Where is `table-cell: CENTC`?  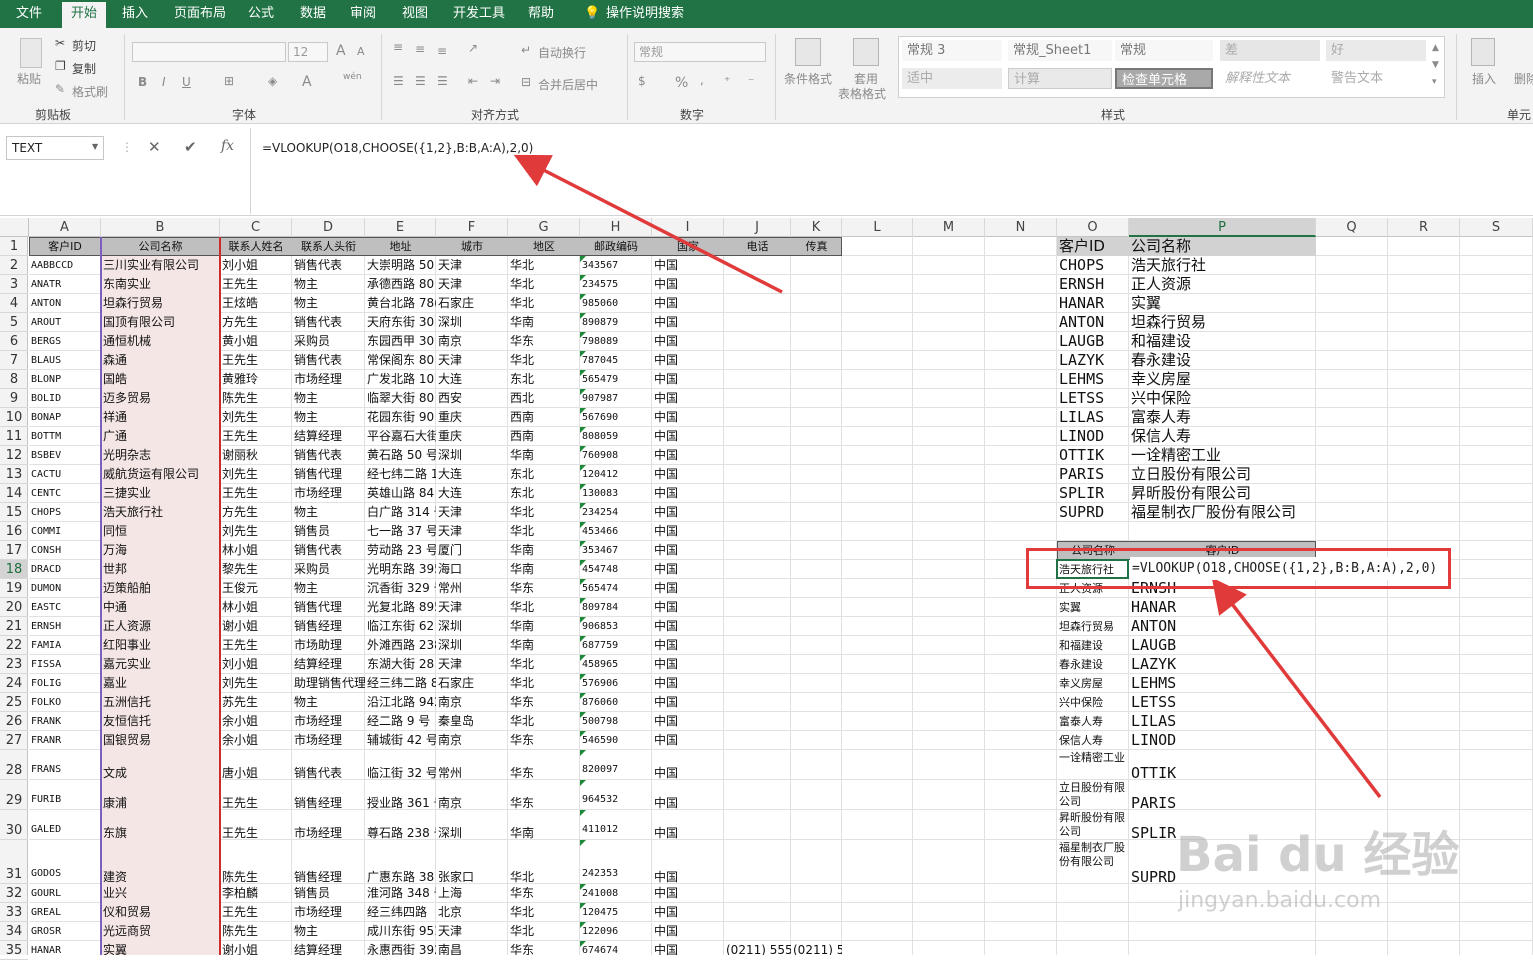 table-cell: CENTC is located at coordinates (65, 493).